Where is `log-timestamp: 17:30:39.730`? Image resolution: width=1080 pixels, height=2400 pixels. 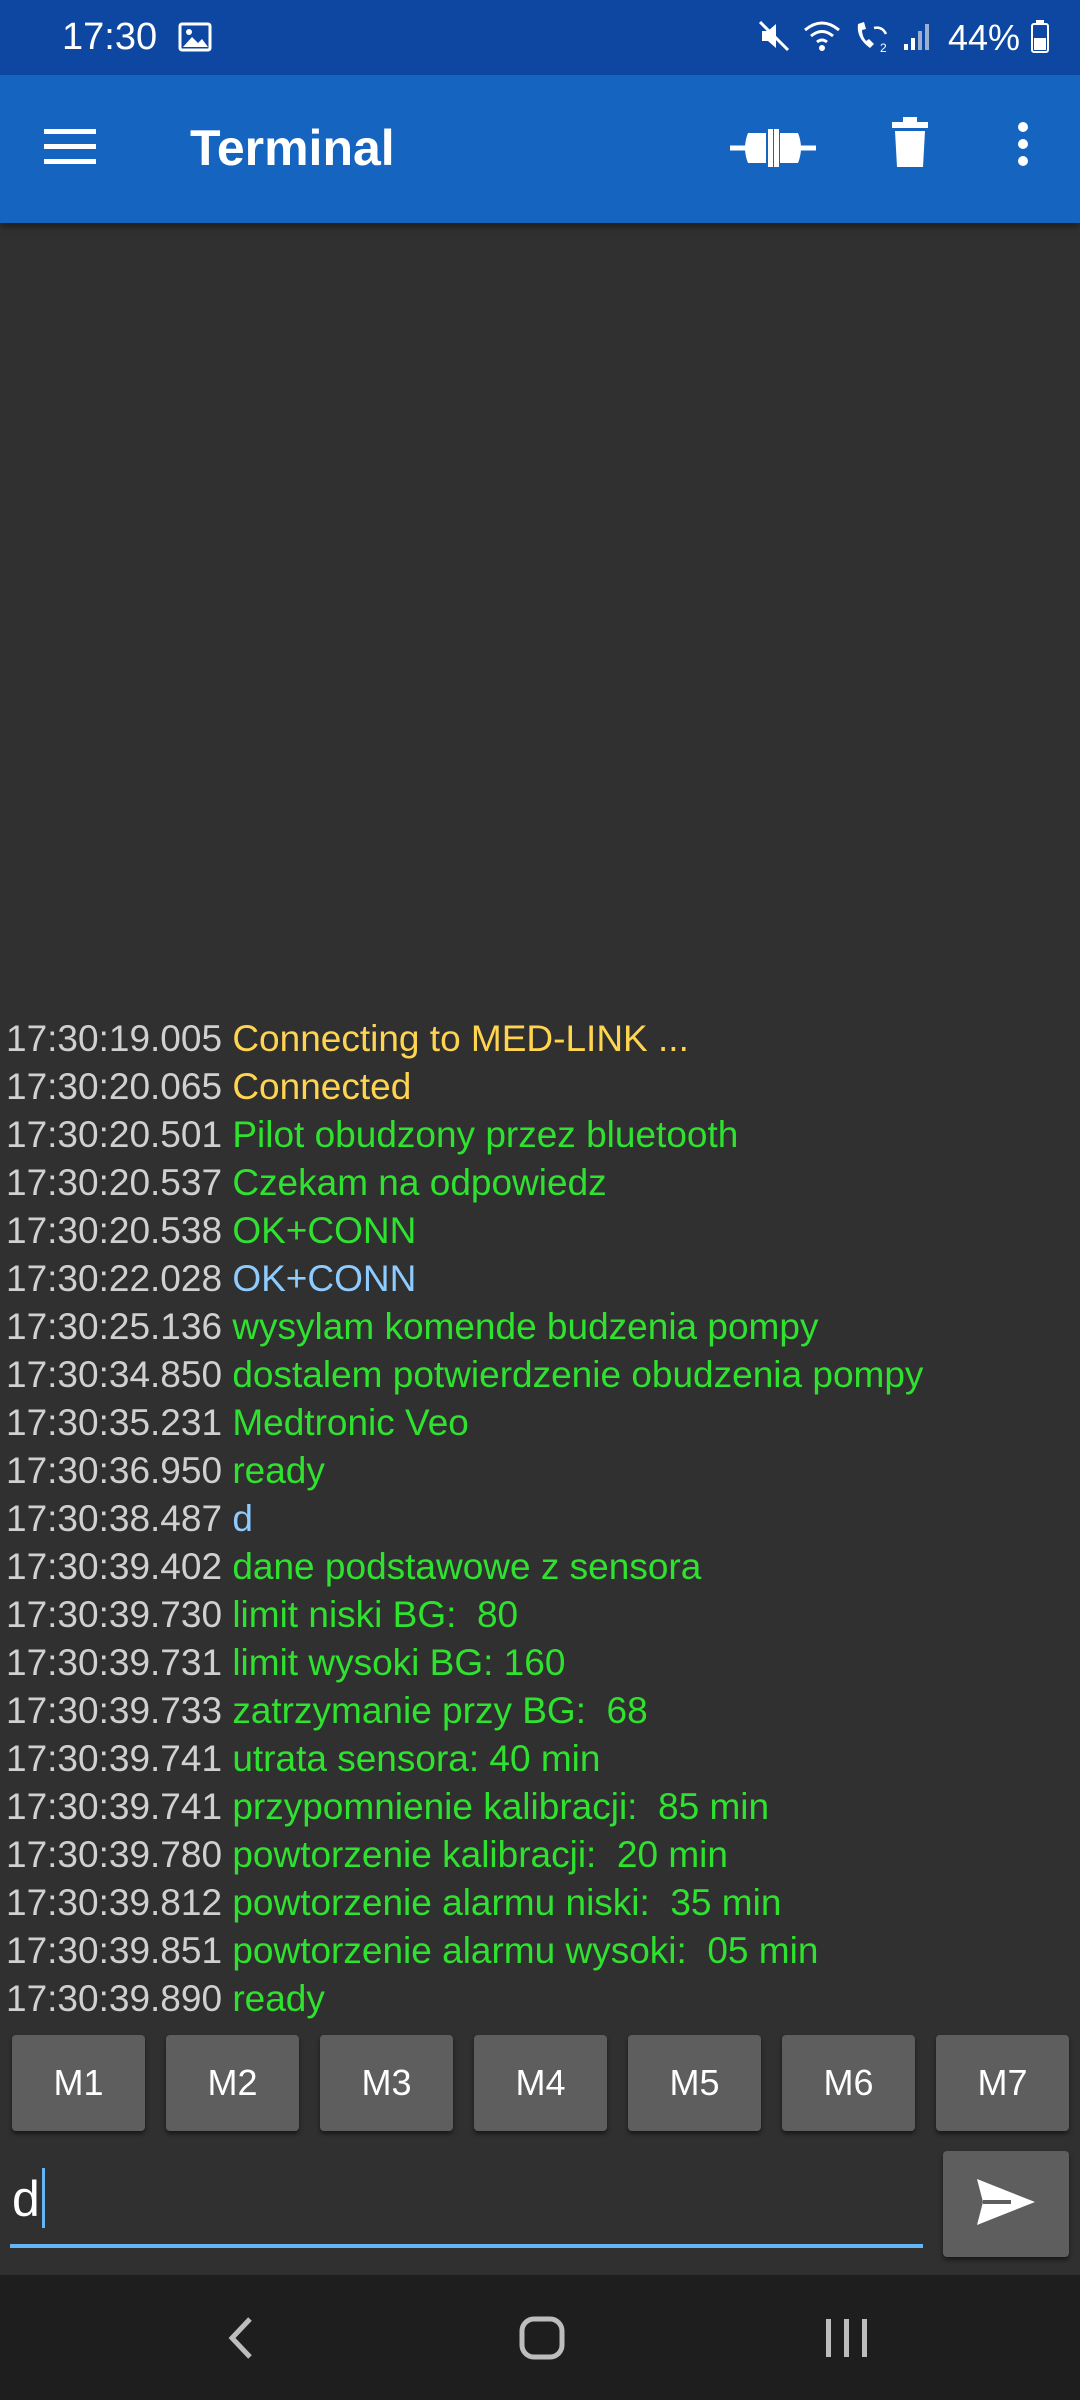 log-timestamp: 17:30:39.730 is located at coordinates (114, 1614).